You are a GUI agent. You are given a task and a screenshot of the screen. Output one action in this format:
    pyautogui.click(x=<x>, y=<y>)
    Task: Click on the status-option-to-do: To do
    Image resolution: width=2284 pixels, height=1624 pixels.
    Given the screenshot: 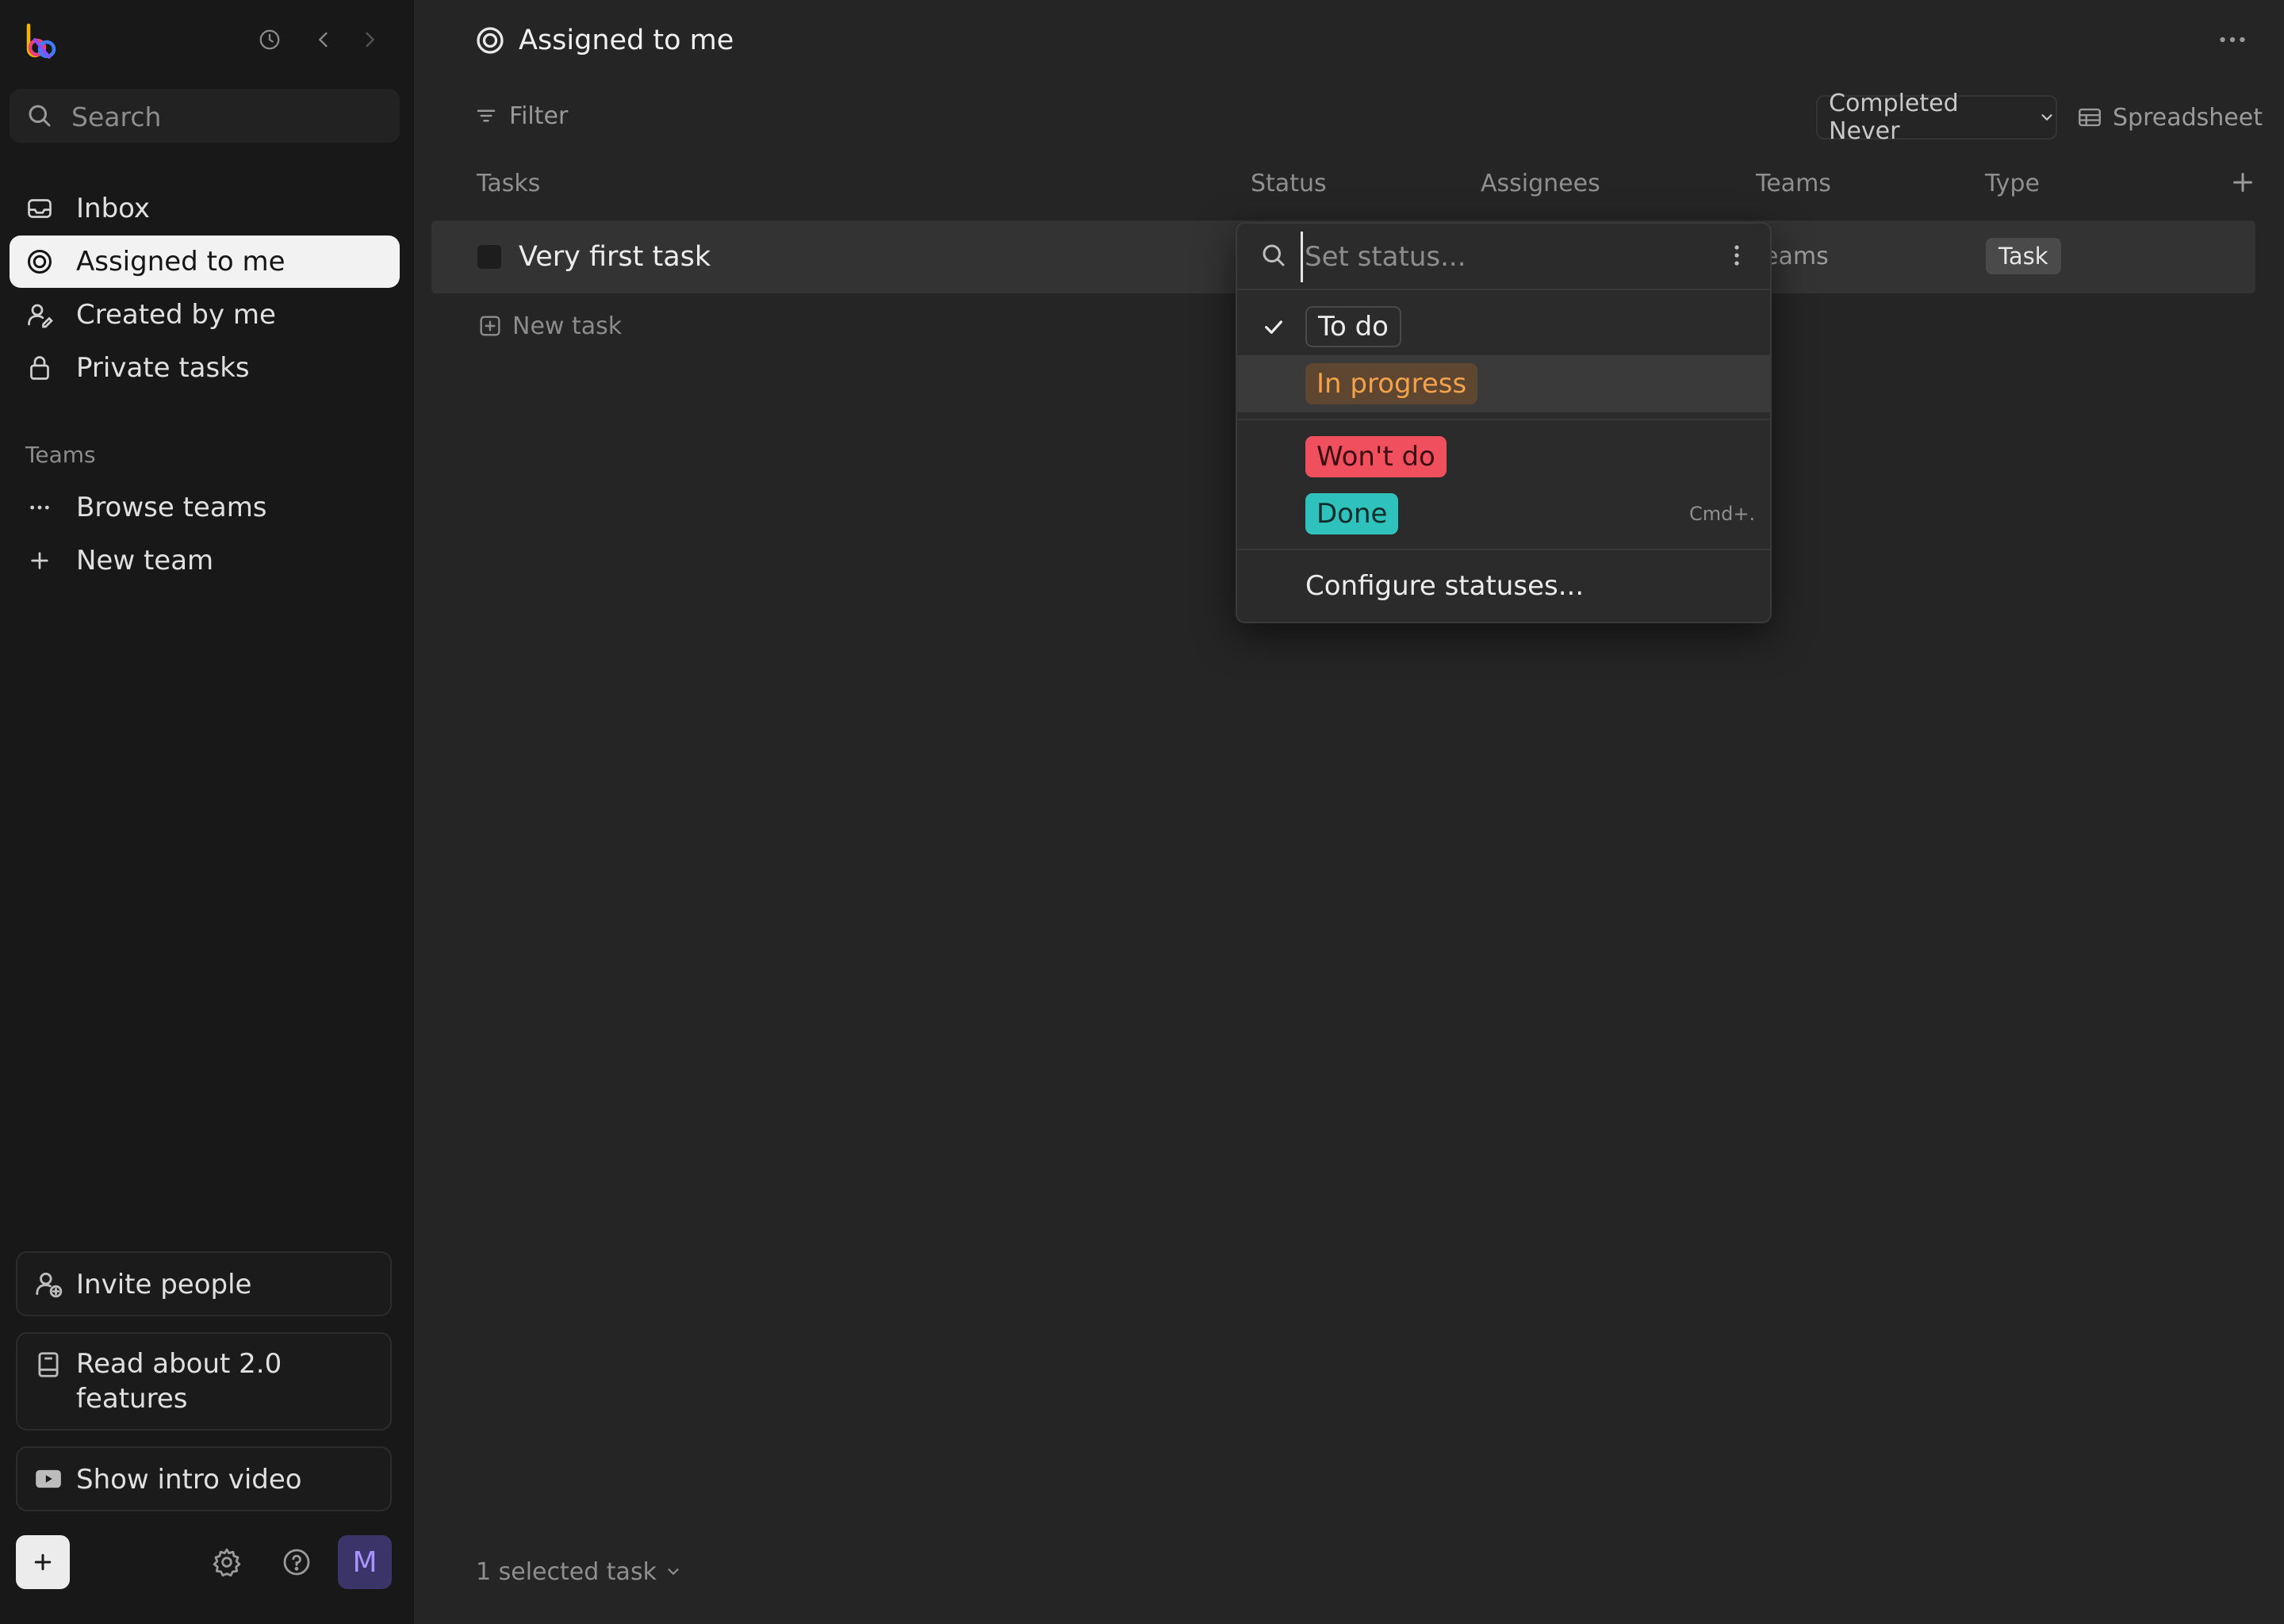 What is the action you would take?
    pyautogui.click(x=1503, y=326)
    